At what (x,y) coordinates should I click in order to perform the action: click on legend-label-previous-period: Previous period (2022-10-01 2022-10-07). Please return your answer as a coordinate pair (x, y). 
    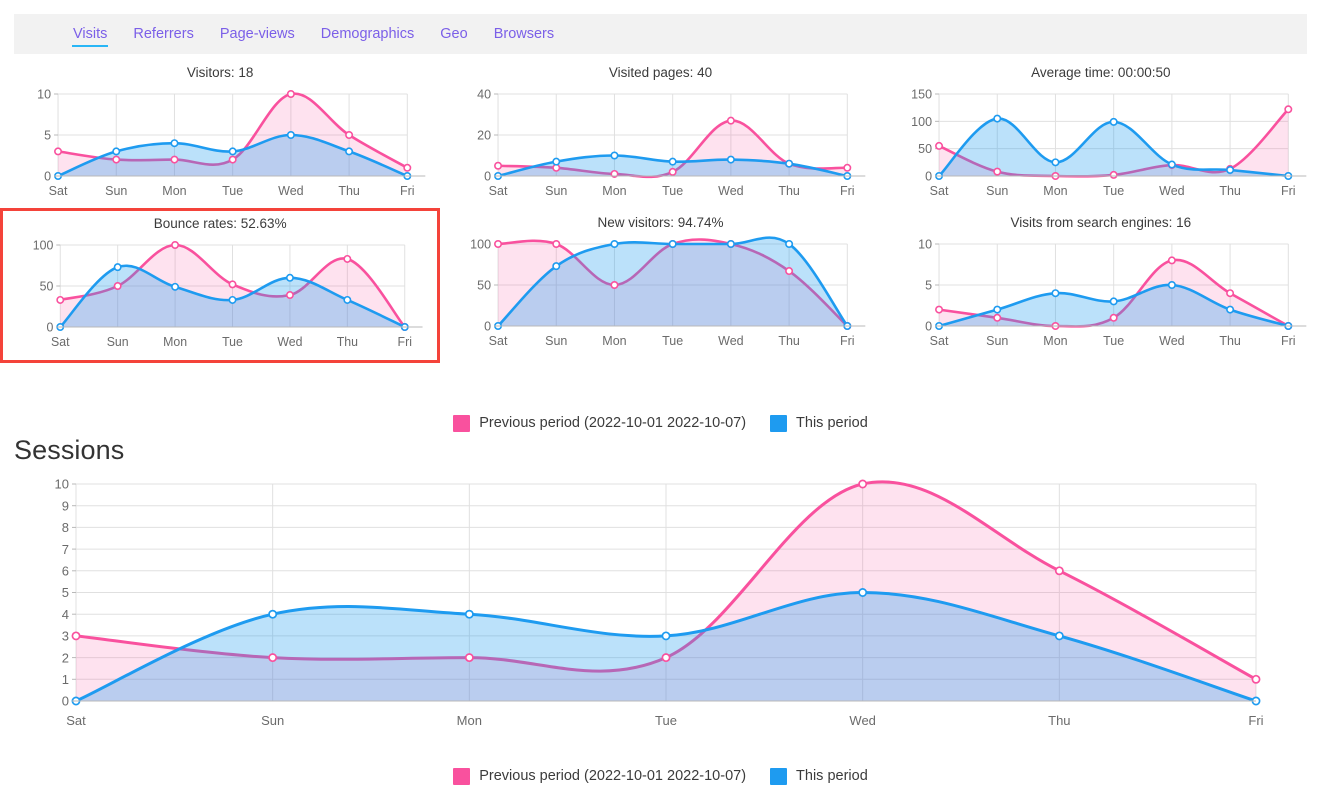
    Looking at the image, I should click on (613, 776).